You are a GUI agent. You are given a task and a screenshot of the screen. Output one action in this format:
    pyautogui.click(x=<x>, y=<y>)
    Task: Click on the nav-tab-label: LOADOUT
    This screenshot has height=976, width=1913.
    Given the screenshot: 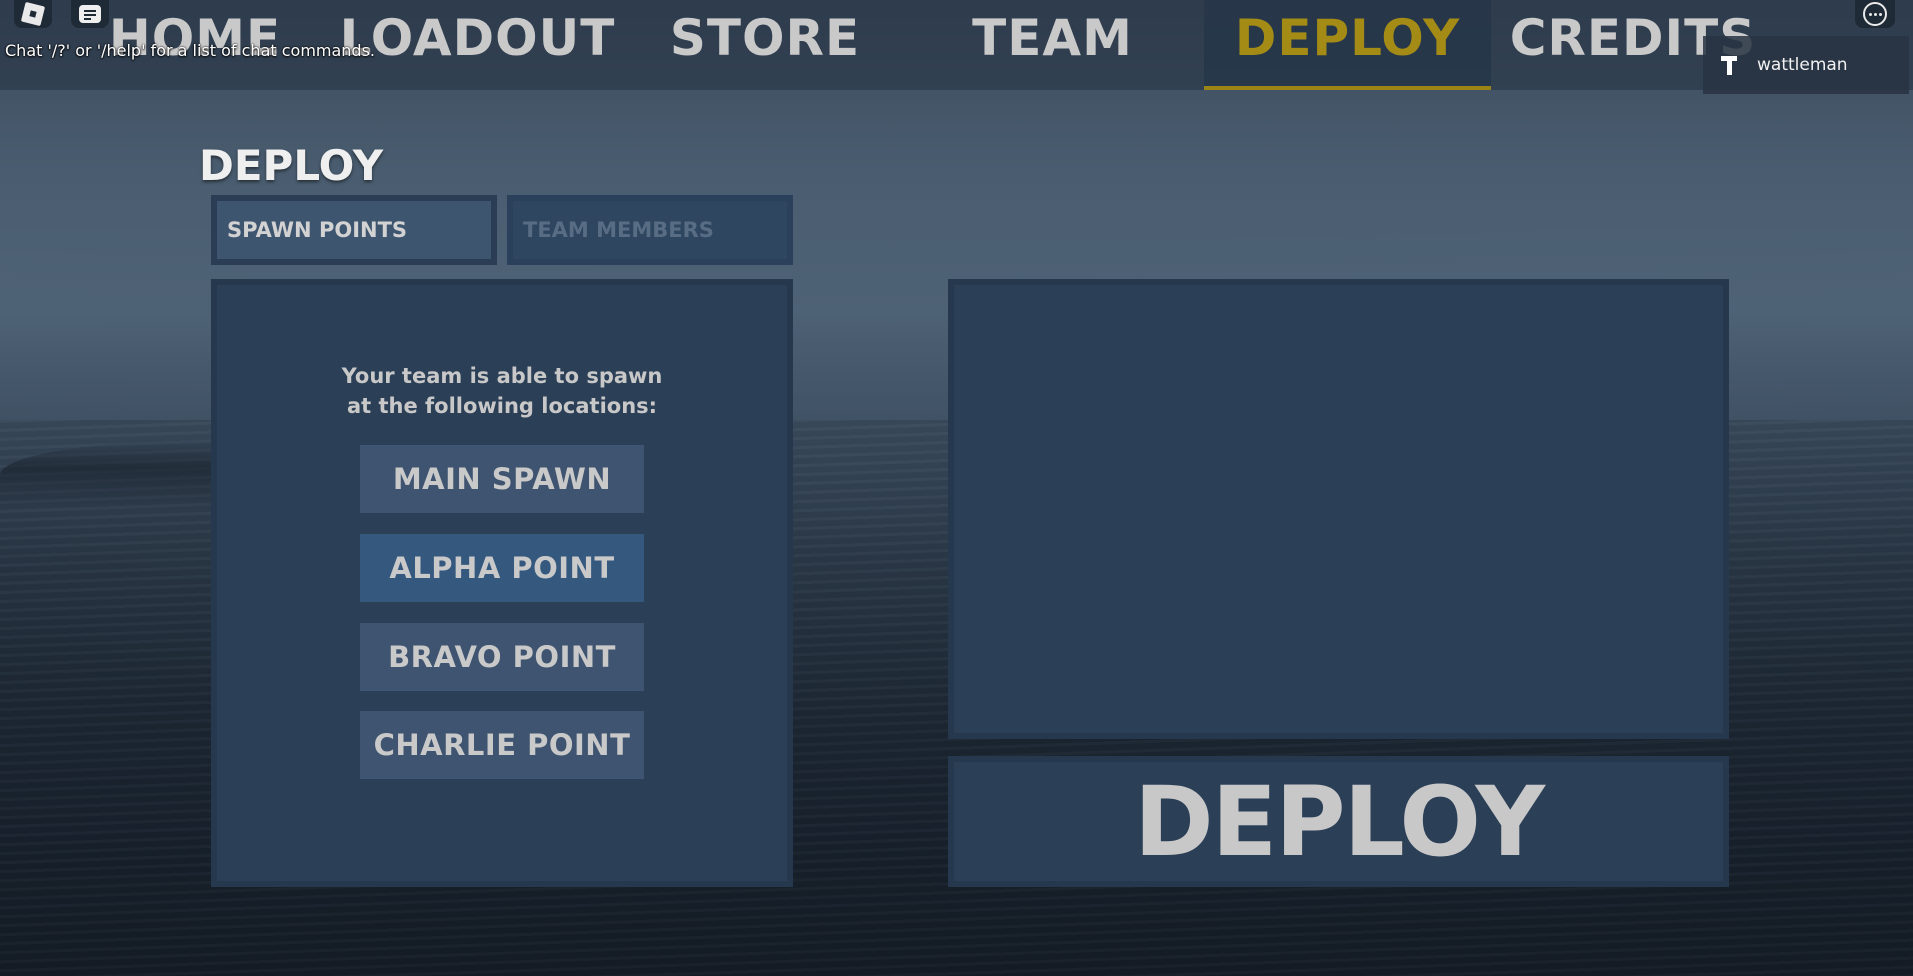 What is the action you would take?
    pyautogui.click(x=477, y=38)
    